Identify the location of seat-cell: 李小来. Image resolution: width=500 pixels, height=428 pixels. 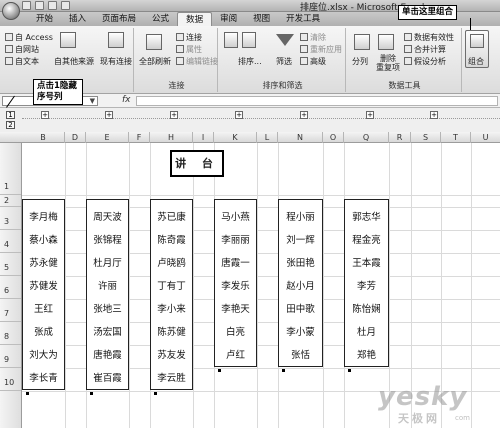
(171, 308).